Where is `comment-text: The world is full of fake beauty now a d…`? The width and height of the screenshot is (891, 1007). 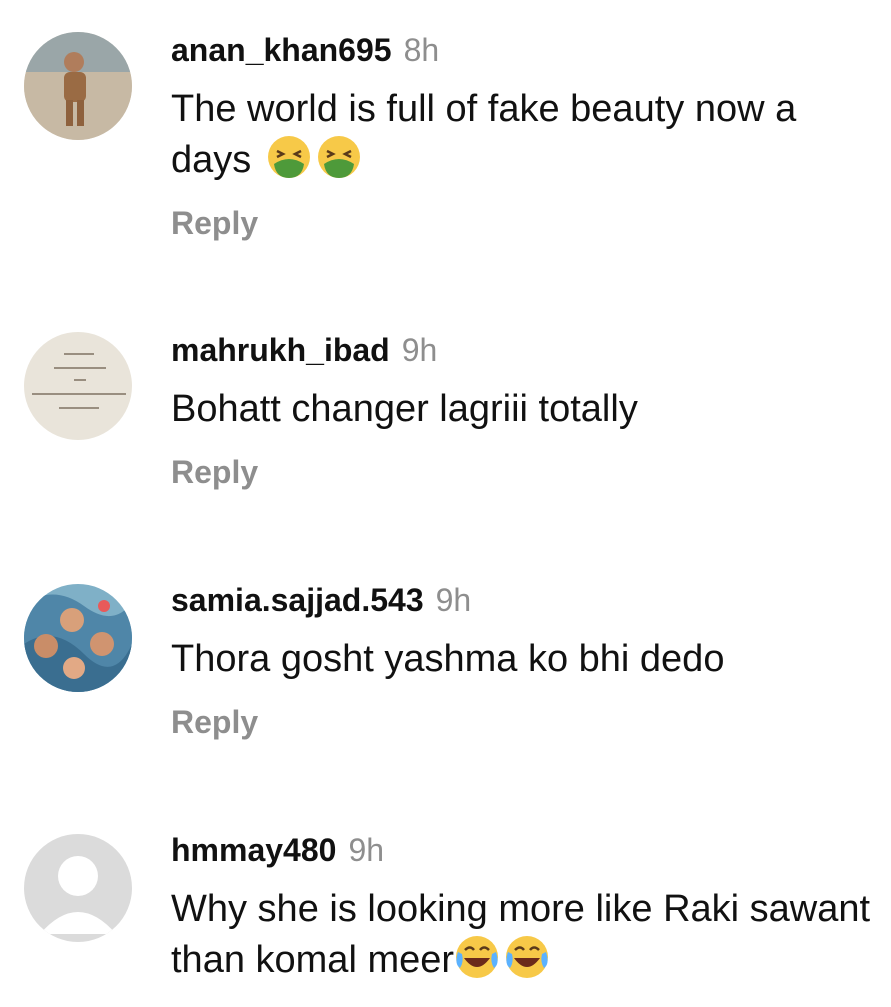 comment-text: The world is full of fake beauty now a d… is located at coordinates (484, 134).